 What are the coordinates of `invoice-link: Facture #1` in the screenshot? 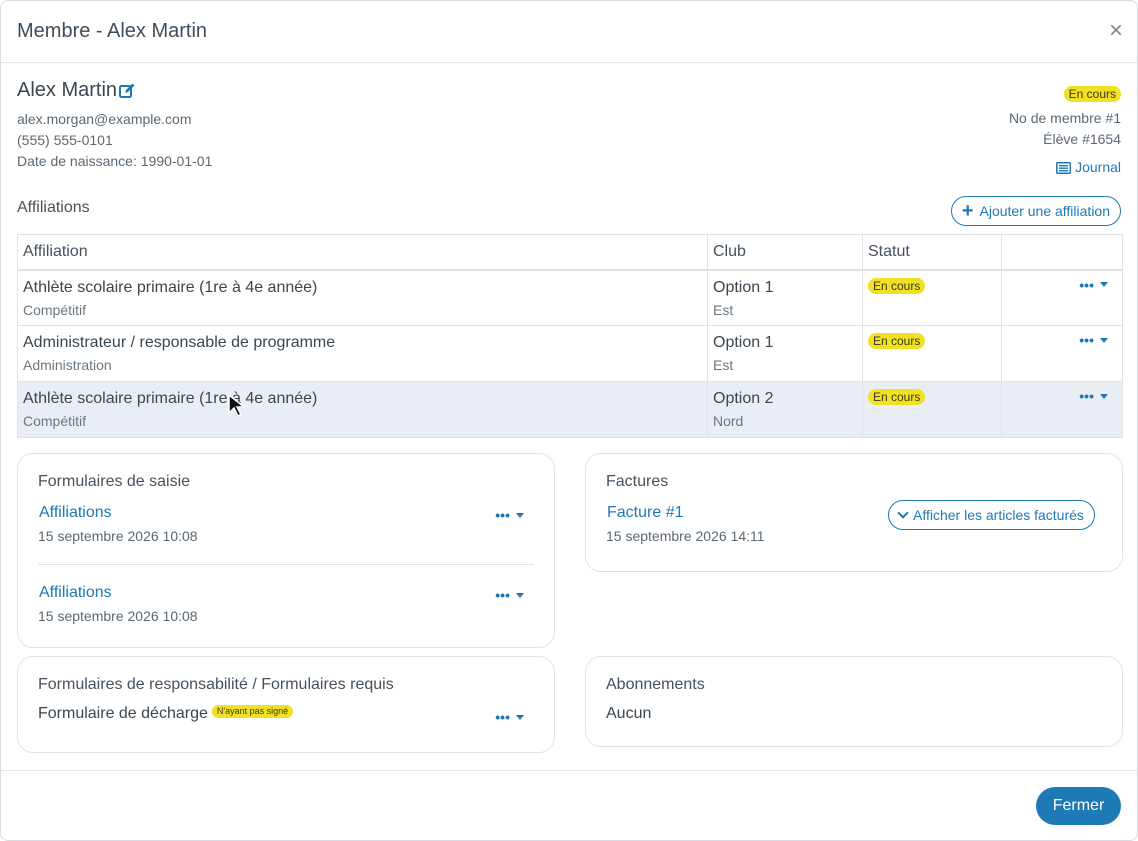 It's located at (645, 513).